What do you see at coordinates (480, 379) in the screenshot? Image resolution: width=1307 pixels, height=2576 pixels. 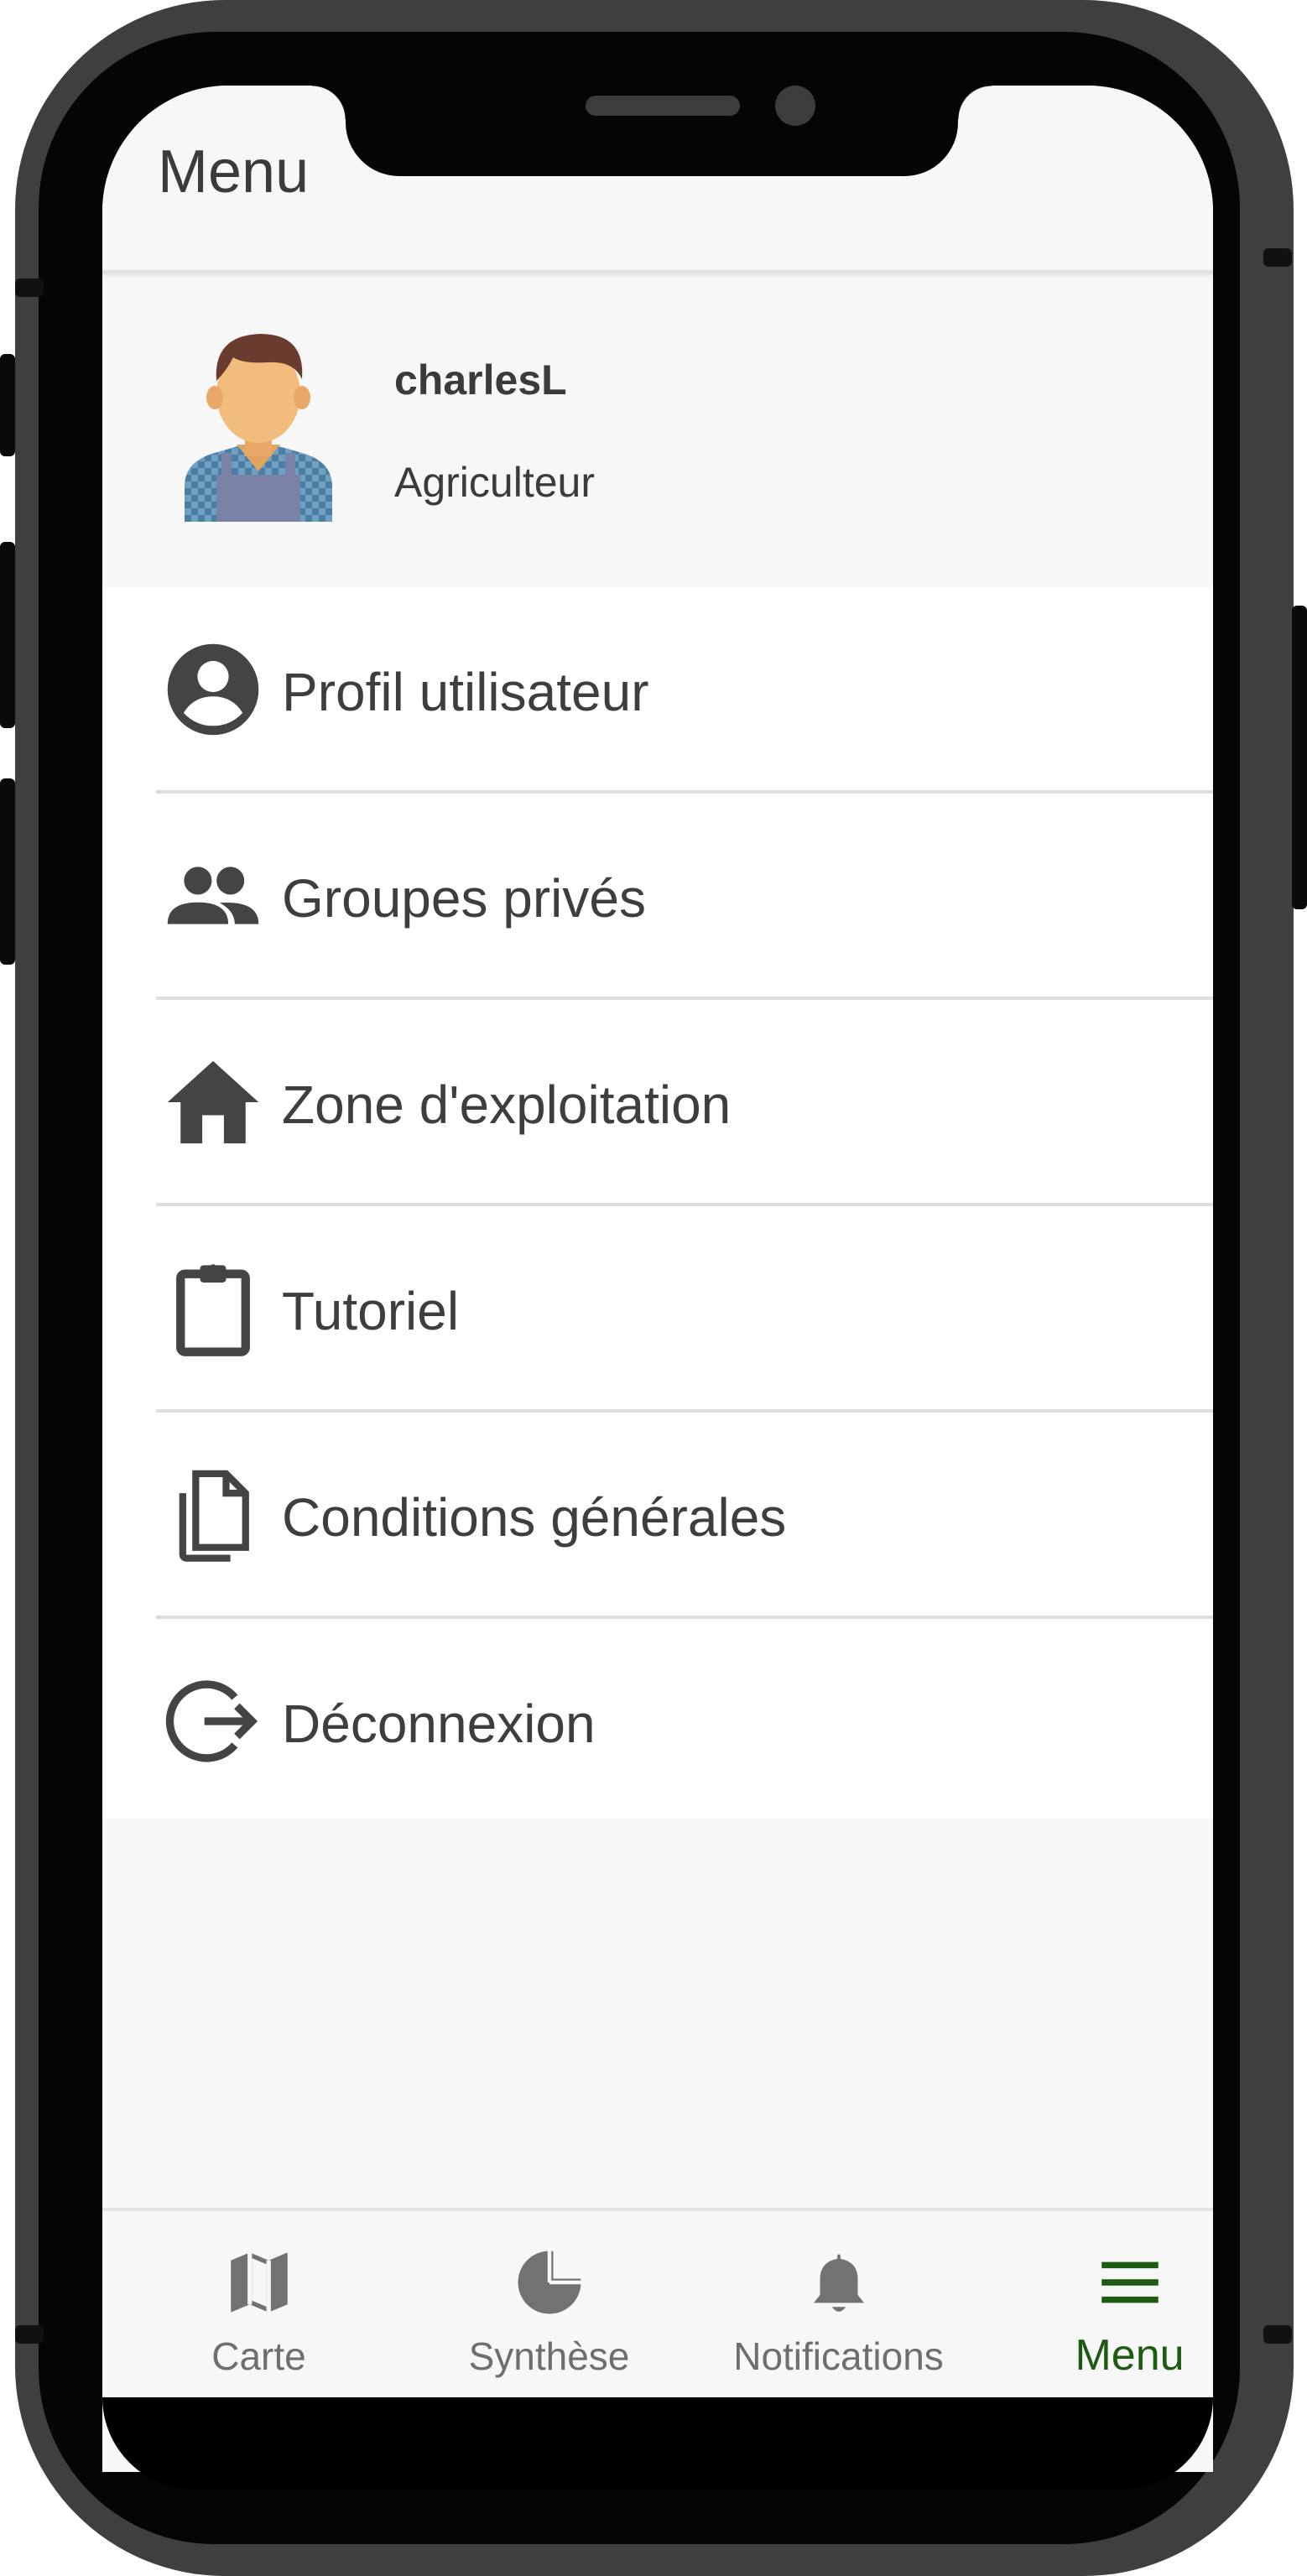 I see `username: charlesL` at bounding box center [480, 379].